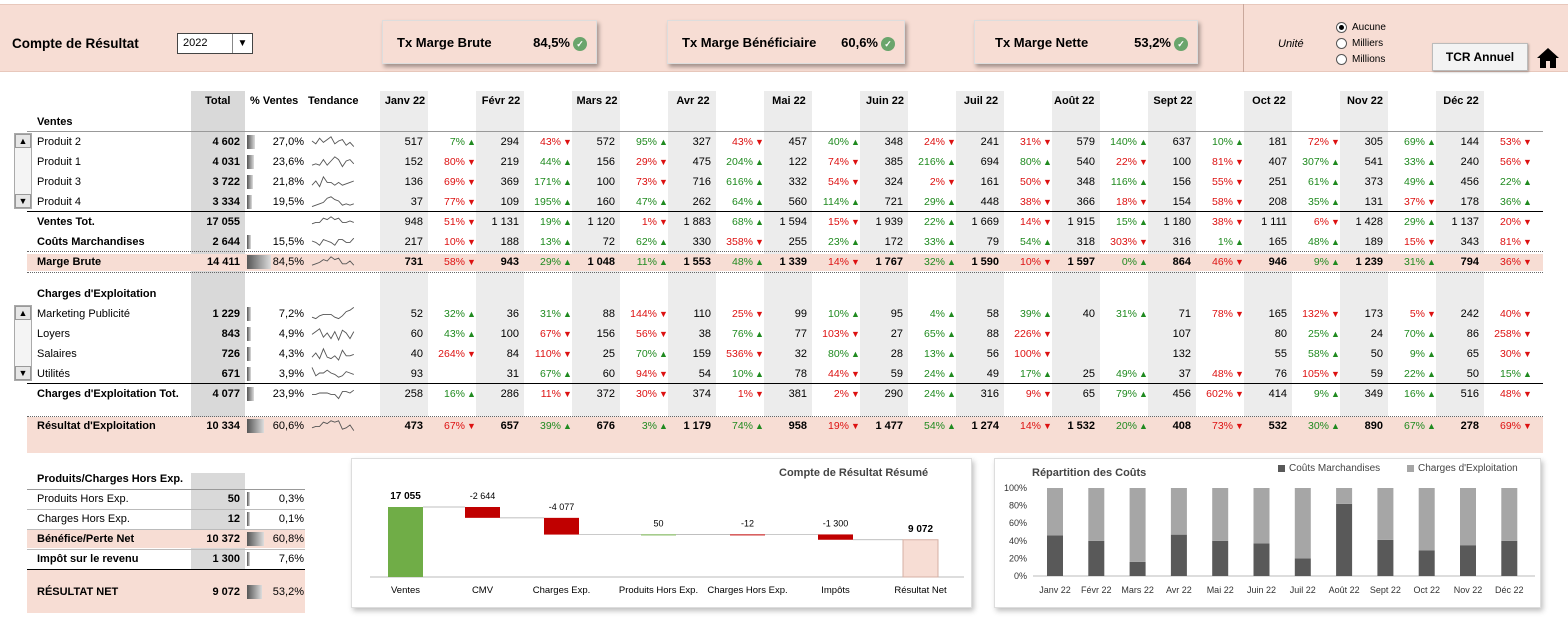 The width and height of the screenshot is (1568, 629). Describe the element at coordinates (1179, 590) in the screenshot. I see `x-tick-label: Avr 22` at that location.